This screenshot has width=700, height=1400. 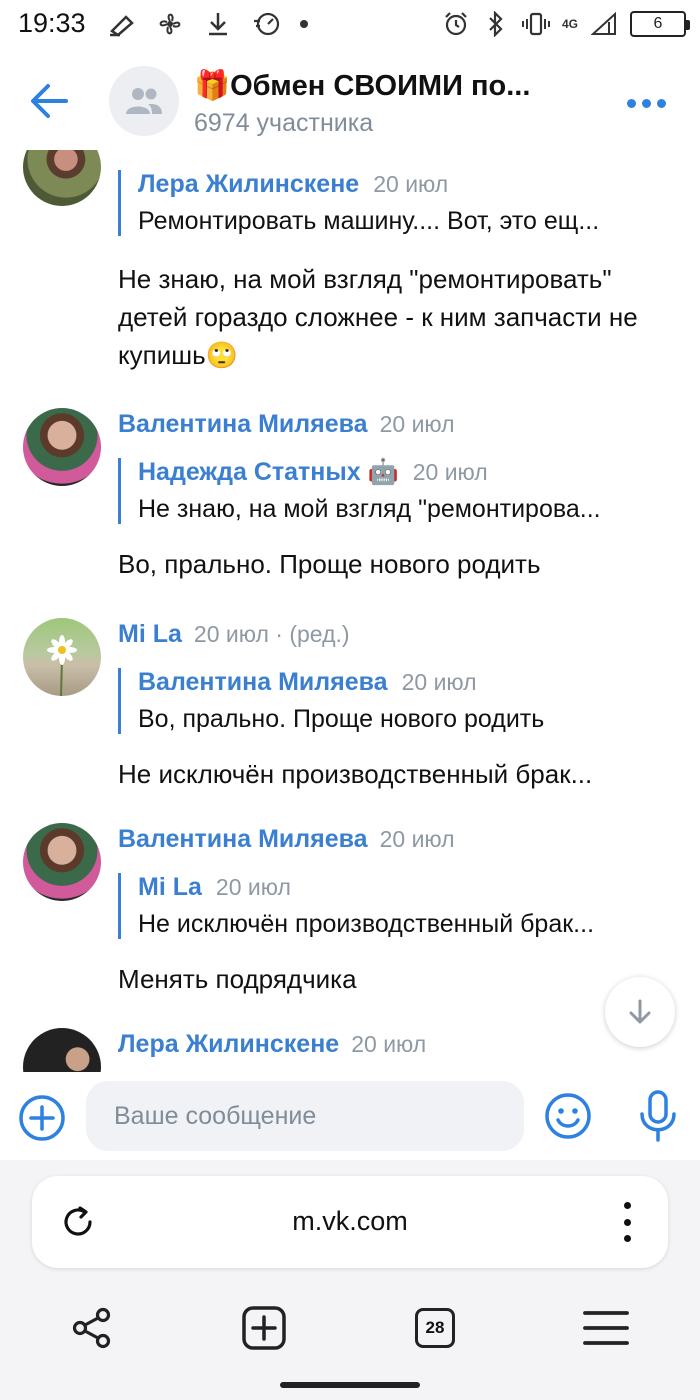 What do you see at coordinates (350, 1326) in the screenshot?
I see `browser-nav-bar: 28` at bounding box center [350, 1326].